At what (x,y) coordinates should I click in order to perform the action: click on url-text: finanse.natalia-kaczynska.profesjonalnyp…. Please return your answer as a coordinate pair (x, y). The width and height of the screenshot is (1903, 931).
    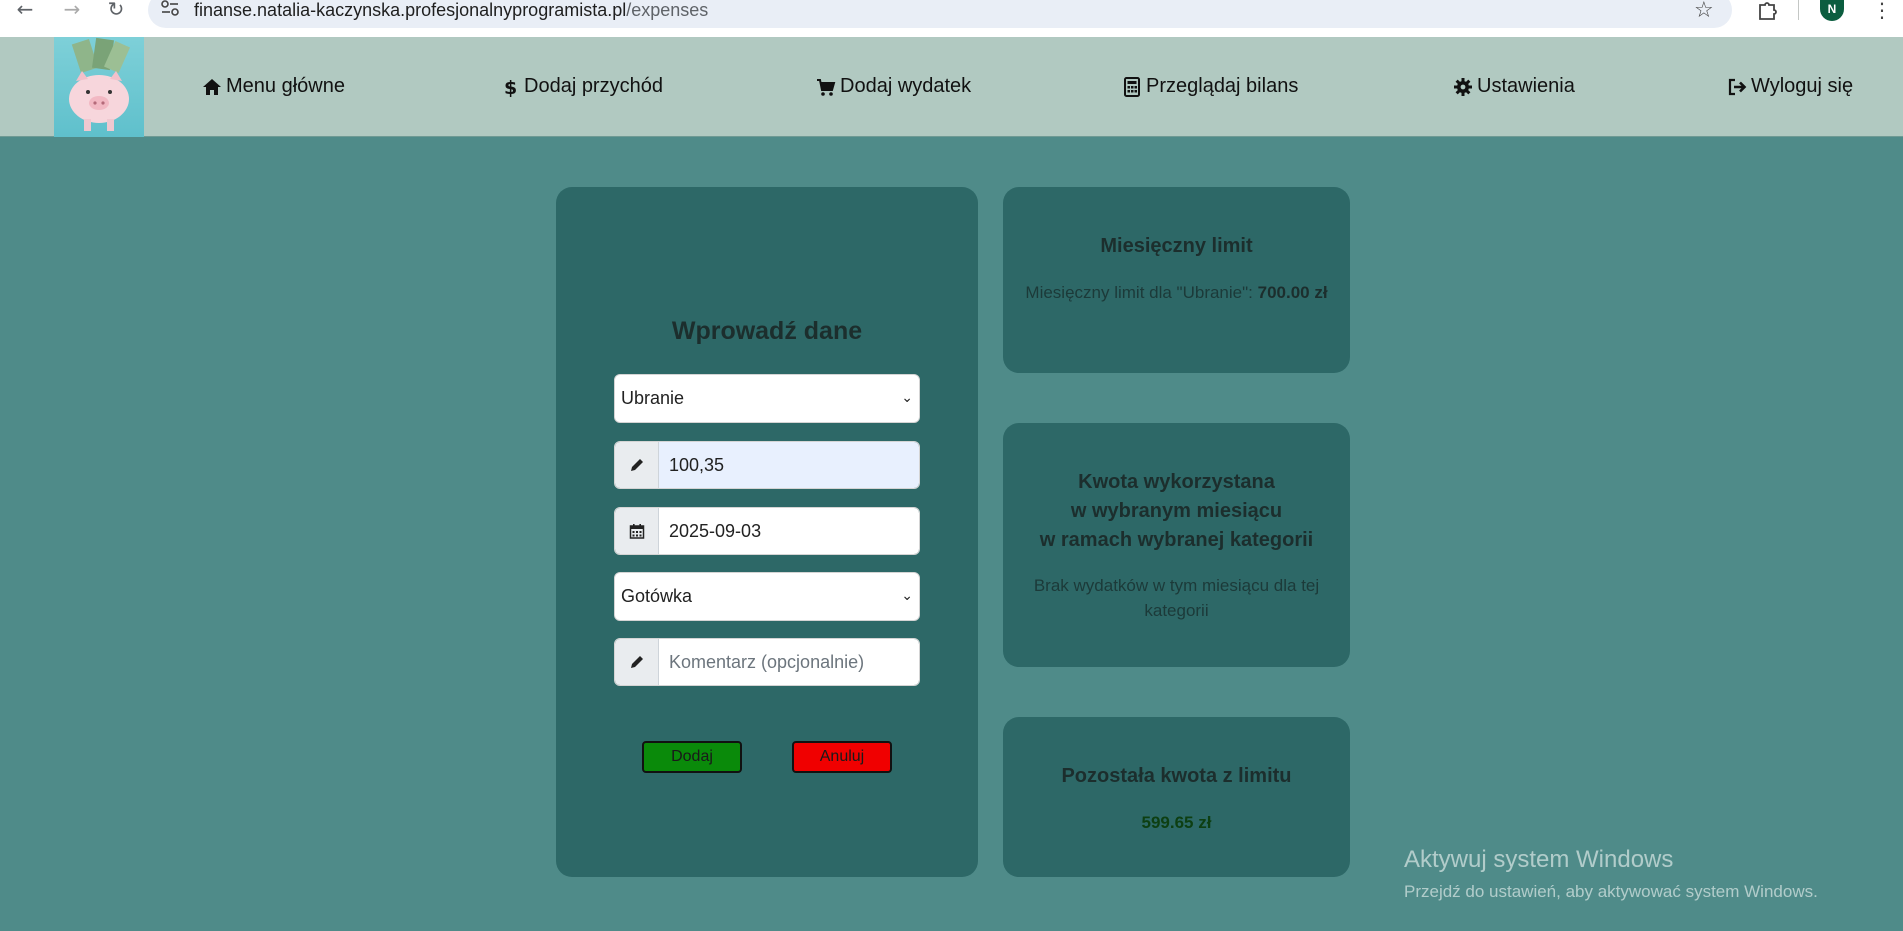
    Looking at the image, I should click on (451, 10).